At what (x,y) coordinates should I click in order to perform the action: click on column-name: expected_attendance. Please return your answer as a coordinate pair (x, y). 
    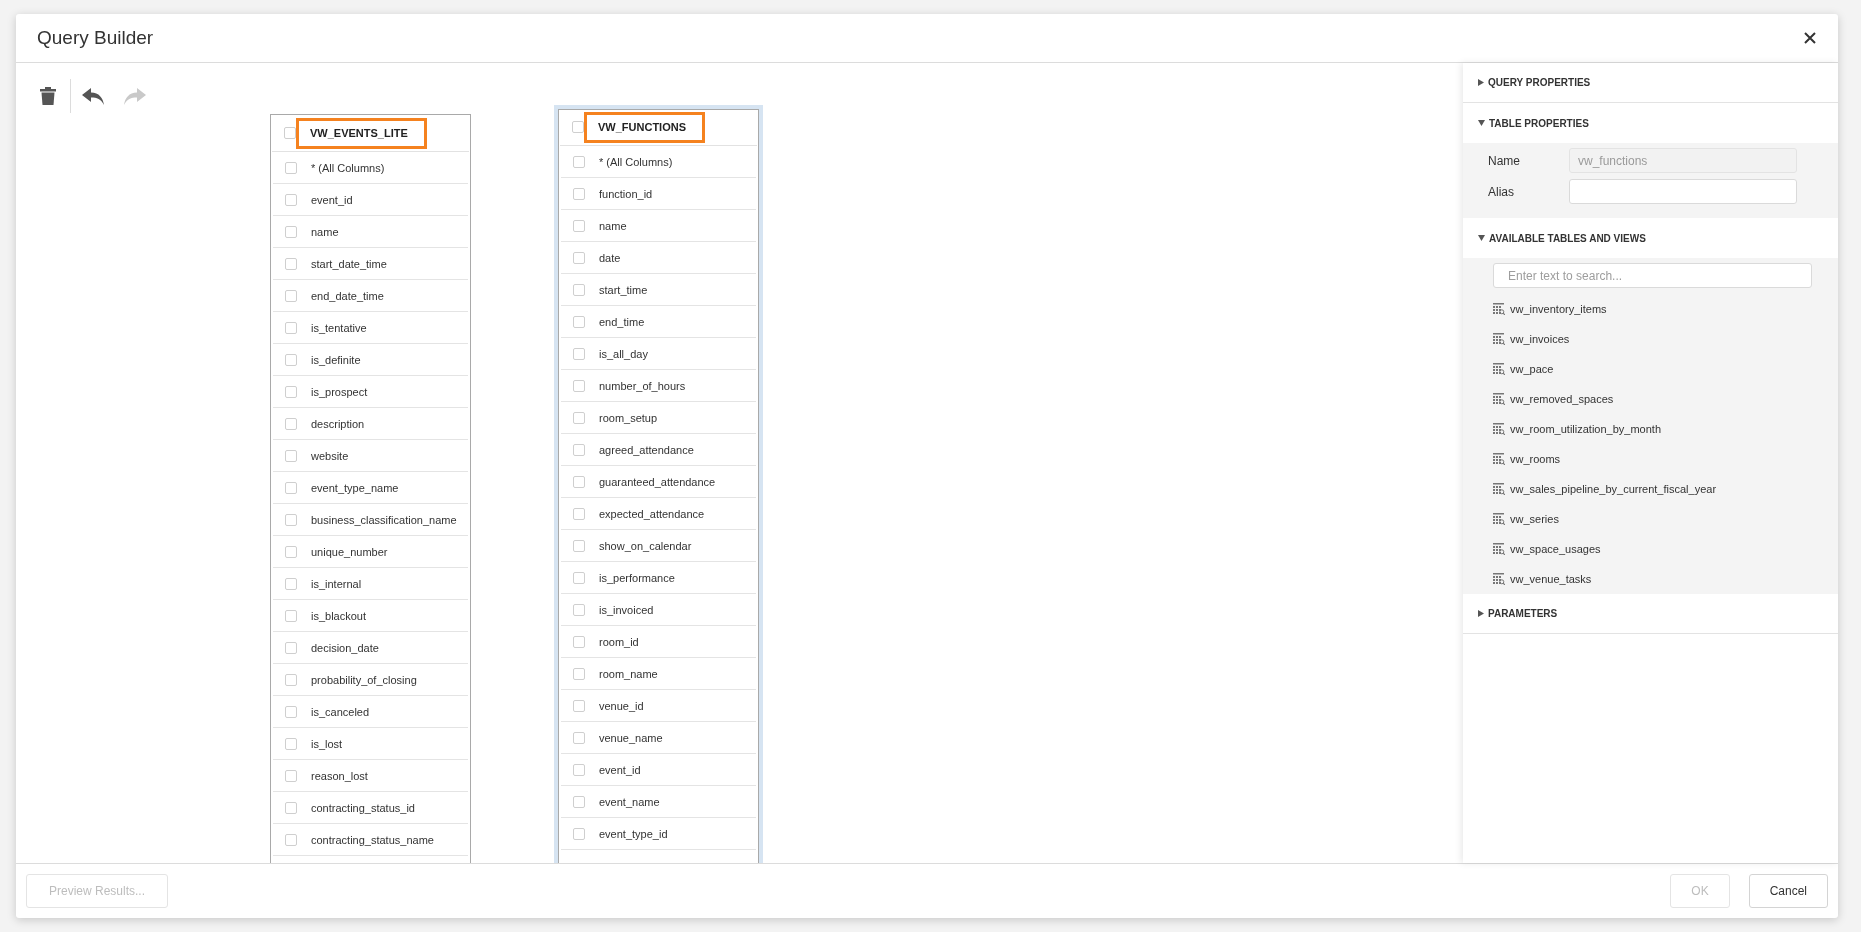
    Looking at the image, I should click on (652, 513).